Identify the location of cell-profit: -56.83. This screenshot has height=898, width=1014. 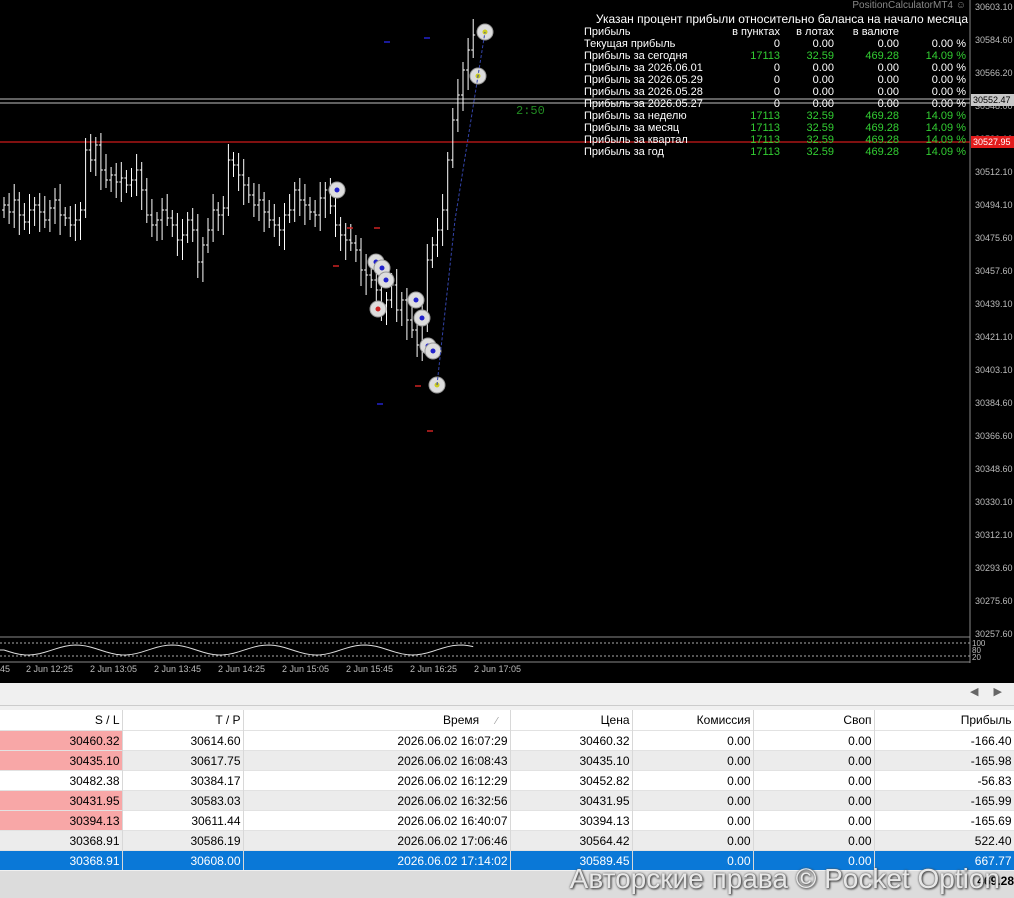
(944, 780).